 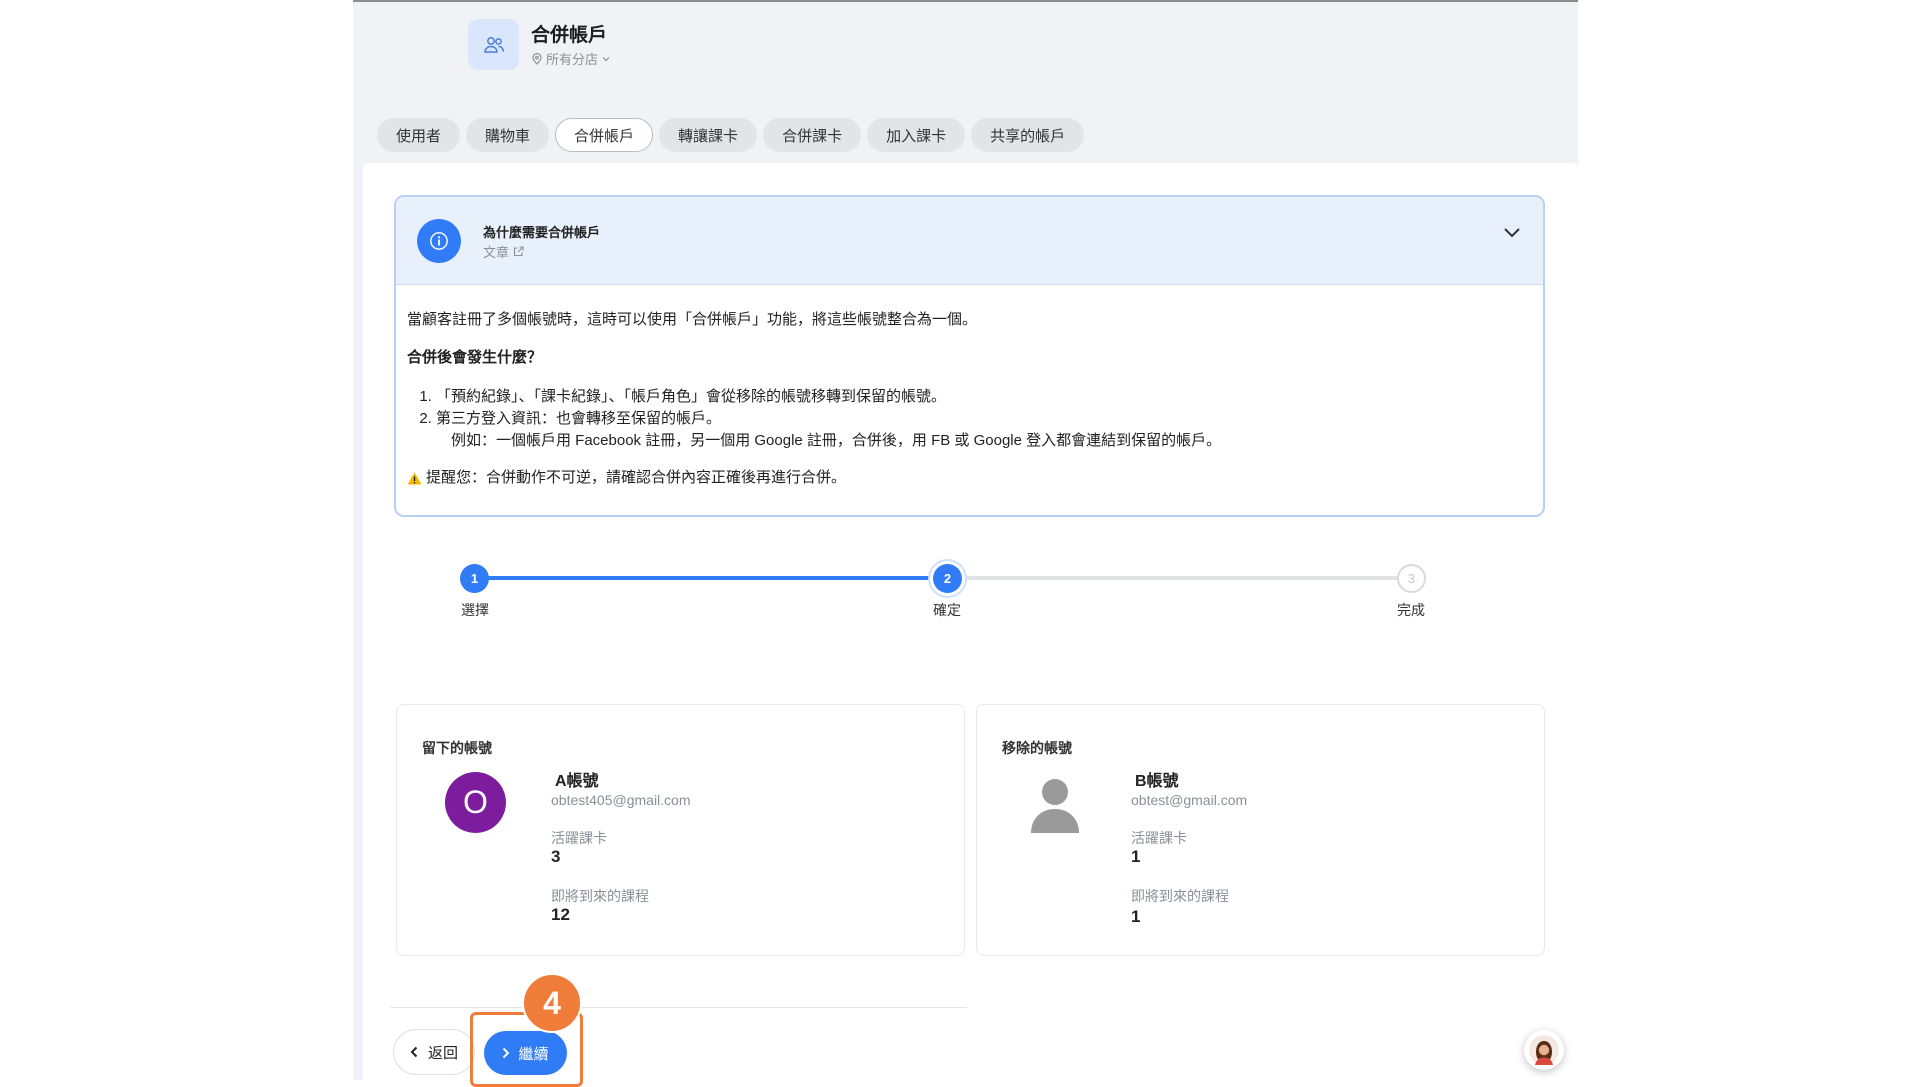 What do you see at coordinates (542, 232) in the screenshot?
I see `info-title: 為什麼需要合併帳戶` at bounding box center [542, 232].